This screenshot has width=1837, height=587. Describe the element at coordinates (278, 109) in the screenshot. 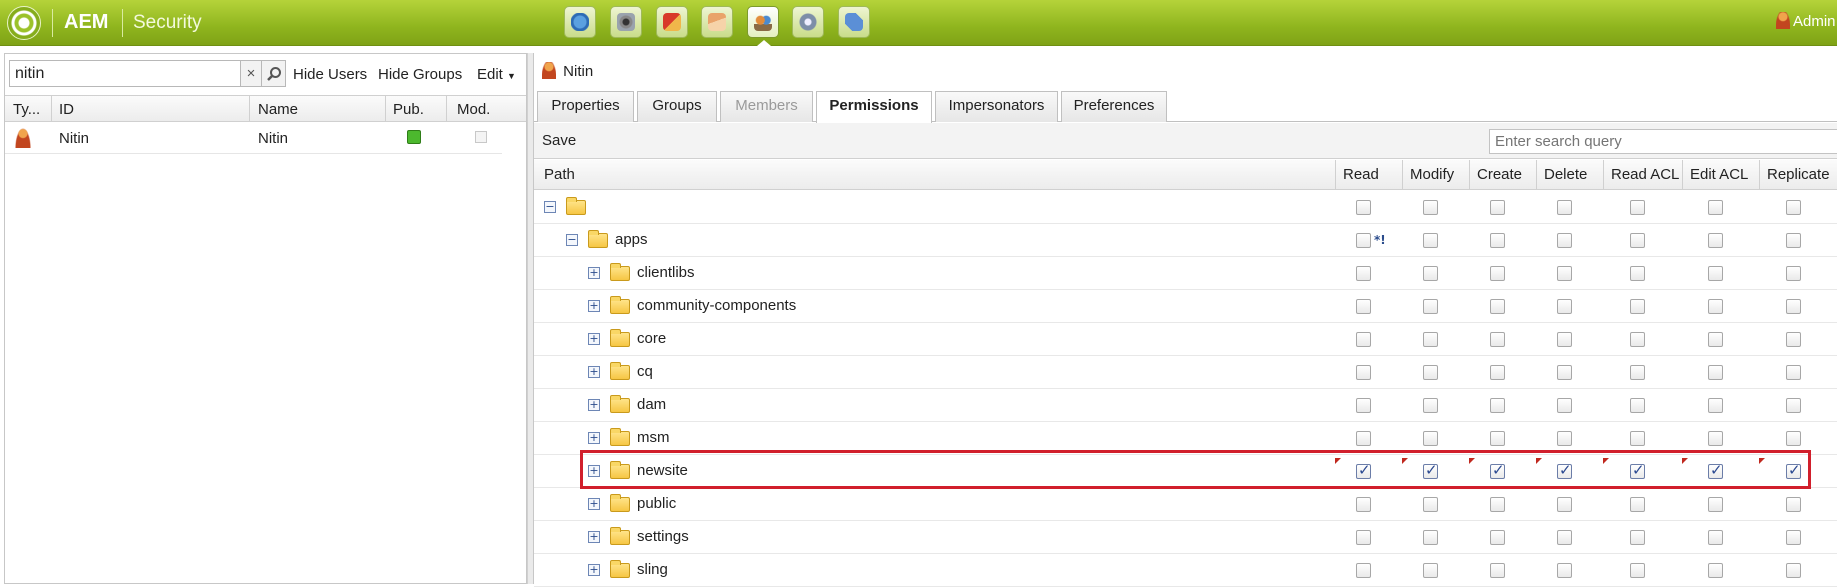

I see `column-name: Name` at that location.